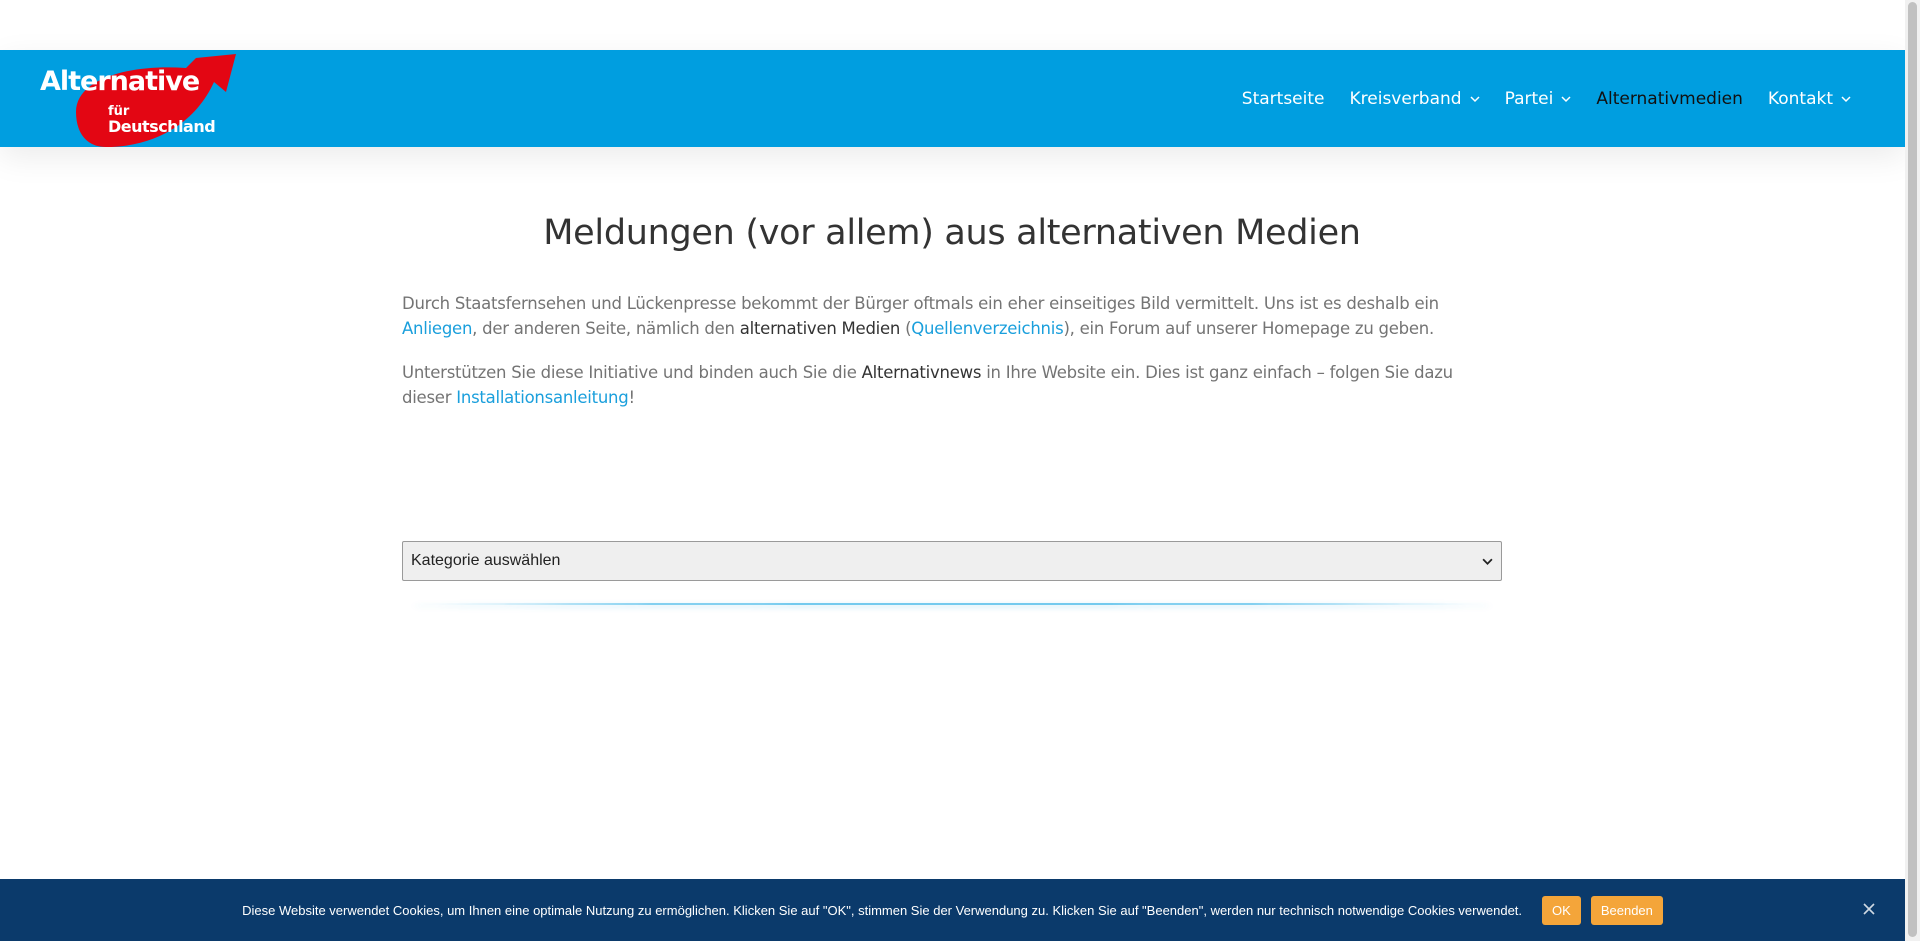 This screenshot has height=941, width=1920. I want to click on nav-item-alternativmedien: Alternativmedien, so click(1669, 99).